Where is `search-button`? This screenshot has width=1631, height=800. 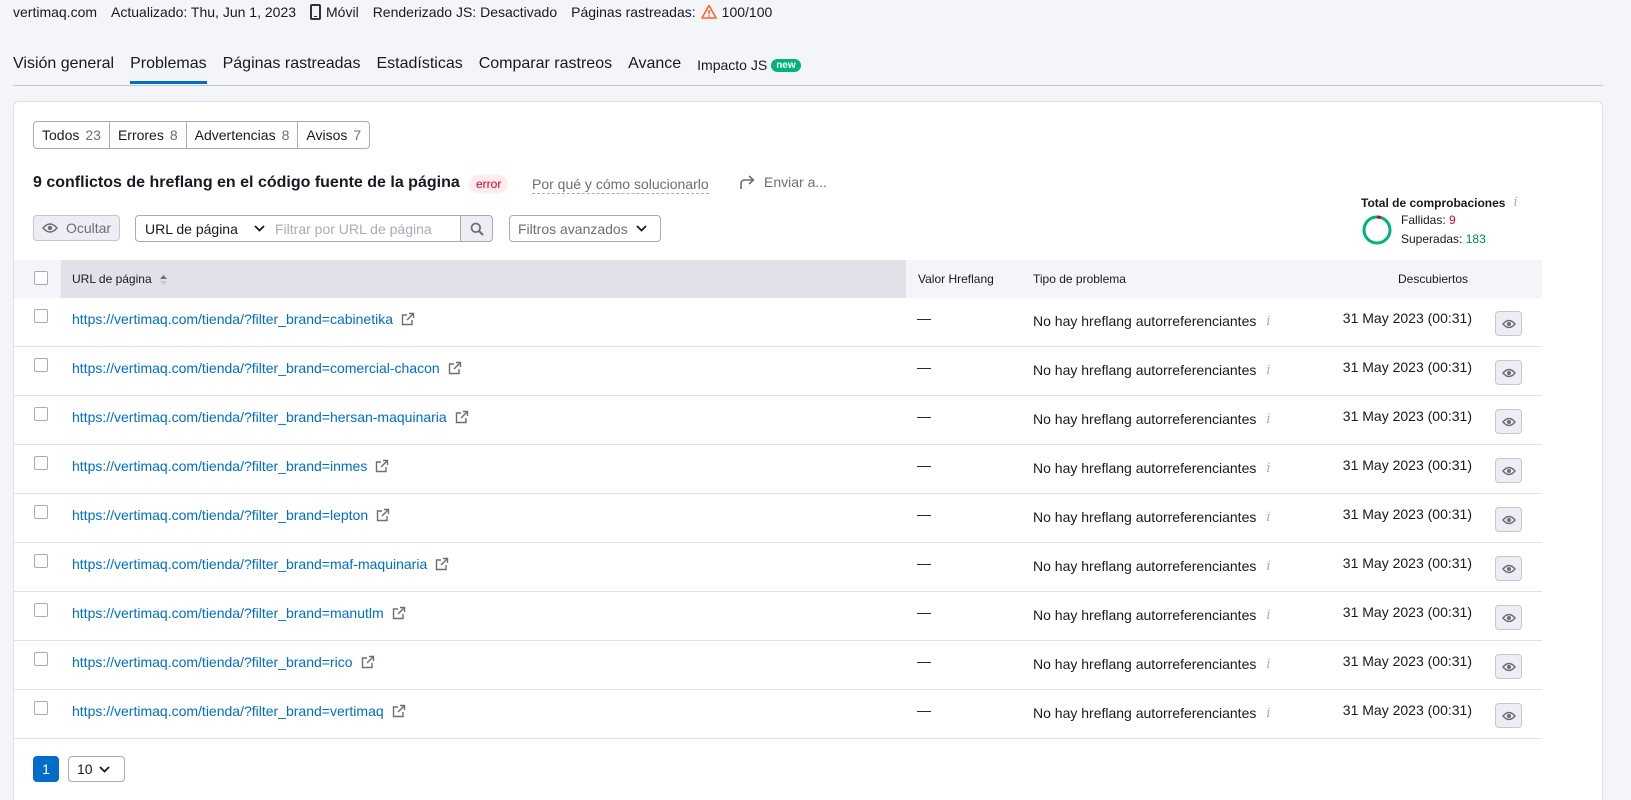
search-button is located at coordinates (476, 228).